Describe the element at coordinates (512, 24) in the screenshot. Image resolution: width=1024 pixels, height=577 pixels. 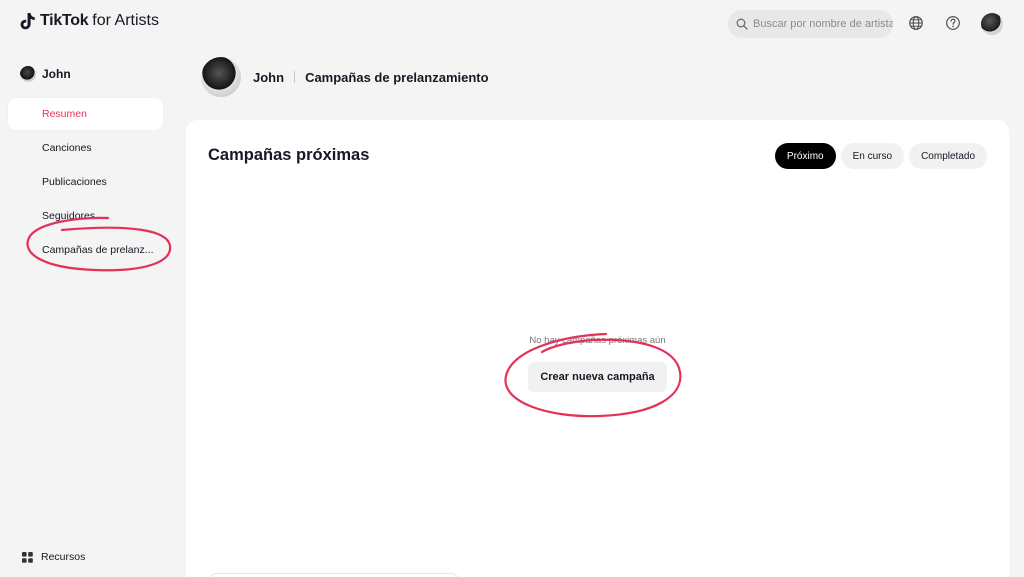
I see `top-bar: TikTok for Artists` at that location.